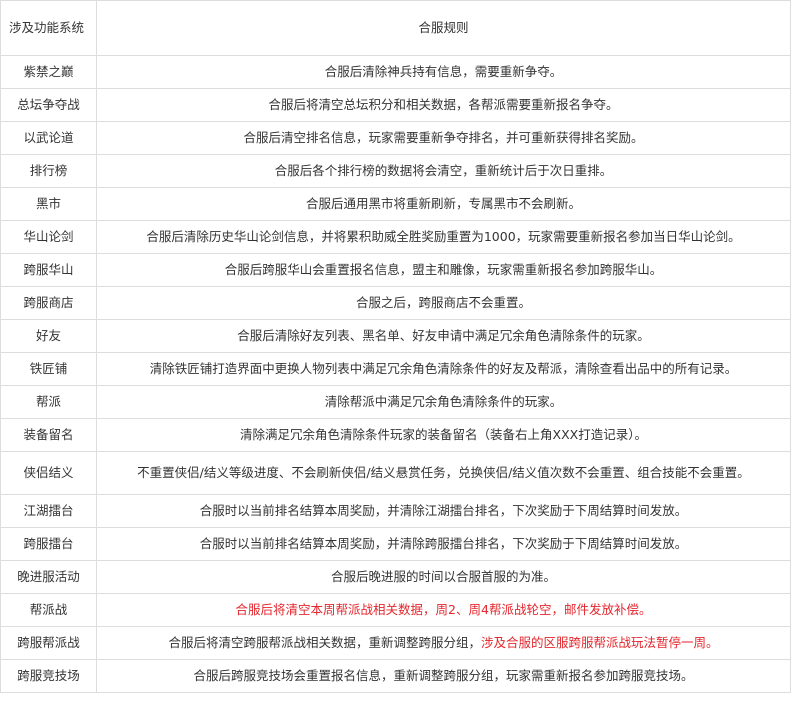 This screenshot has width=791, height=711. I want to click on rule-cell: 合服后清除好友列表、黑名单、好友申请中满足冗余角色清除条件的玩家。, so click(443, 336).